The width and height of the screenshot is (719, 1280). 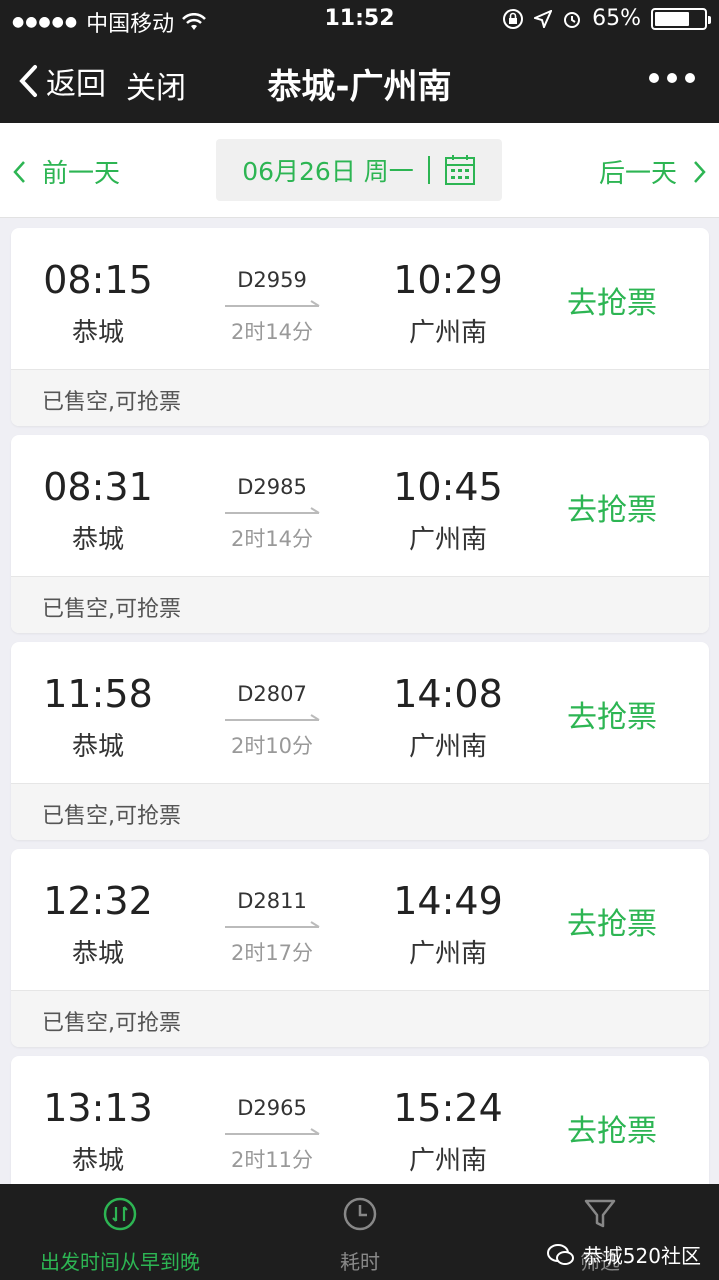 I want to click on prev-day-label: 前一天, so click(x=81, y=174).